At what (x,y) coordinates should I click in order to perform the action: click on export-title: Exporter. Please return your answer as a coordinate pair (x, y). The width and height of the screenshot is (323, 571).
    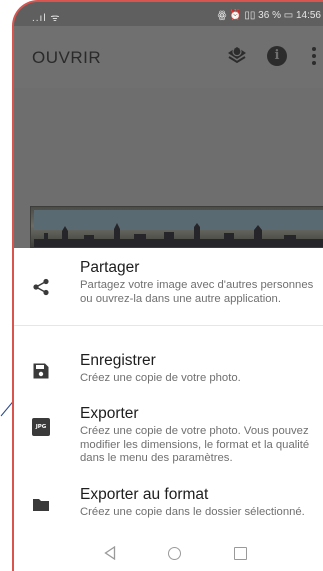
    Looking at the image, I should click on (109, 413).